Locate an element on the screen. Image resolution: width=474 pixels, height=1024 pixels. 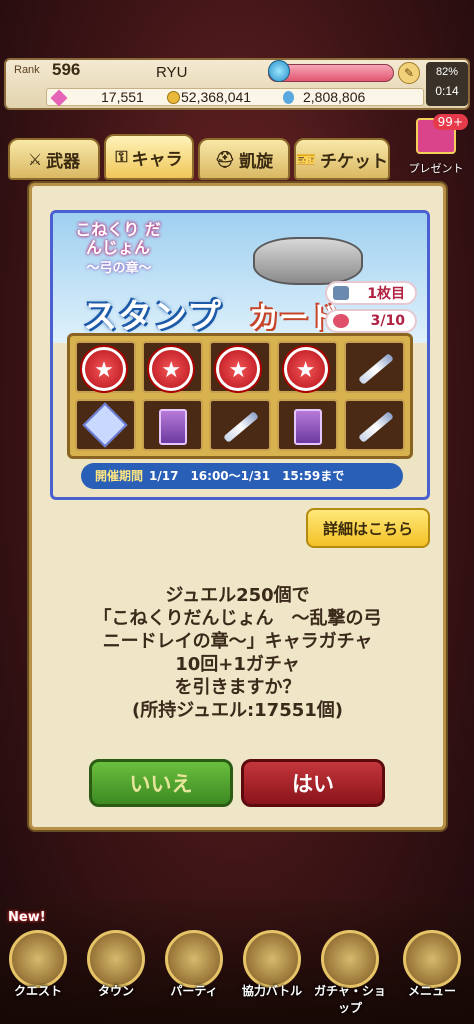
event-period: 開催期間 1/17 16:00〜1/31 15:59まで is located at coordinates (242, 476).